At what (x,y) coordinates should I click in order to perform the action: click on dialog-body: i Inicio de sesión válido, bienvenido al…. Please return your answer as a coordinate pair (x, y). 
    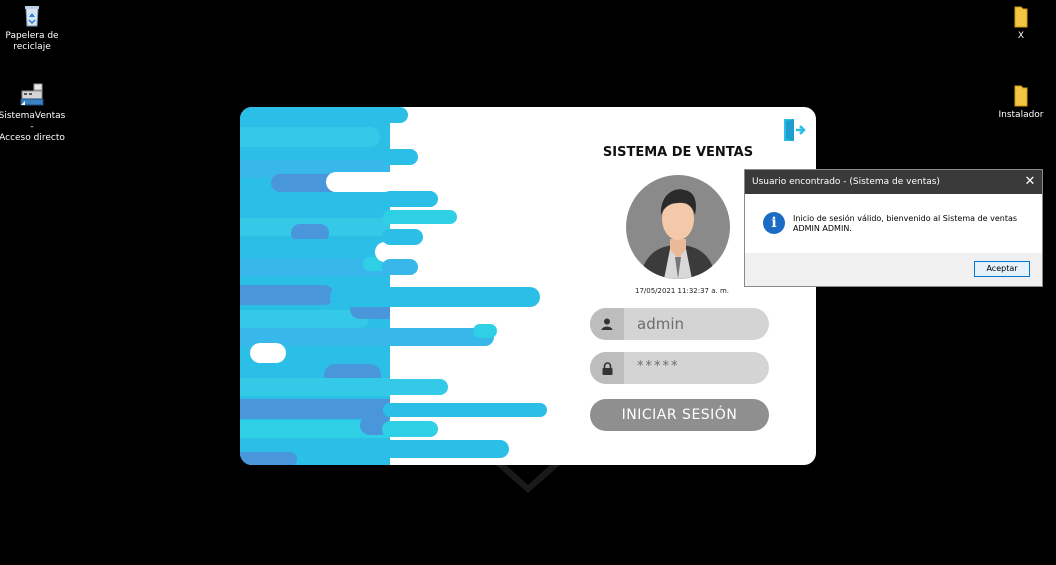
    Looking at the image, I should click on (893, 224).